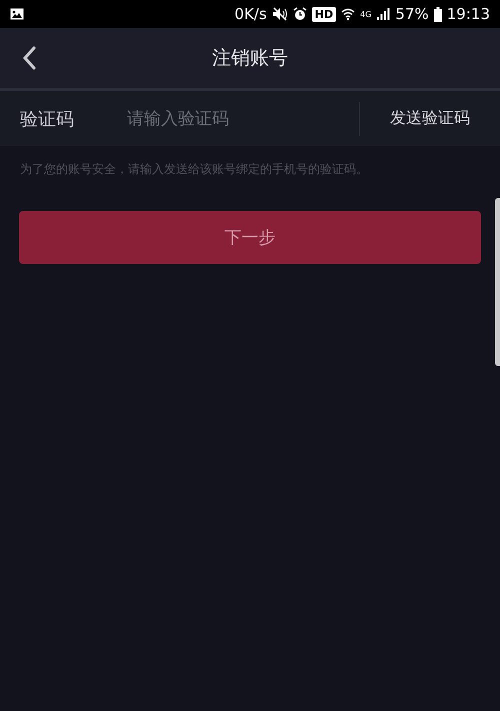 This screenshot has width=500, height=711. What do you see at coordinates (250, 14) in the screenshot?
I see `network-speed: 0K/s` at bounding box center [250, 14].